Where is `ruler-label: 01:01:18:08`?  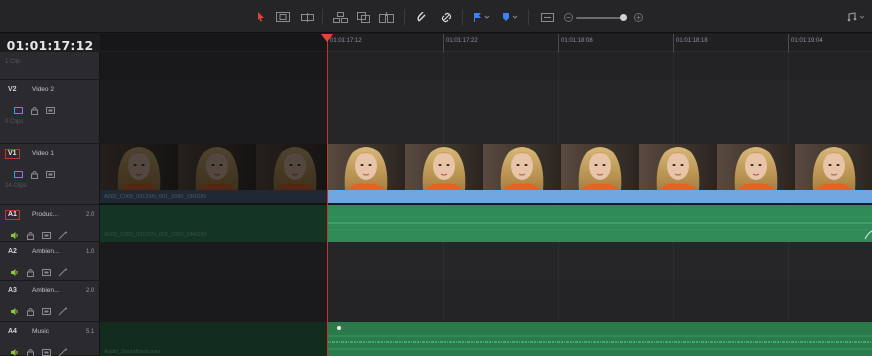
ruler-label: 01:01:18:08 is located at coordinates (577, 41).